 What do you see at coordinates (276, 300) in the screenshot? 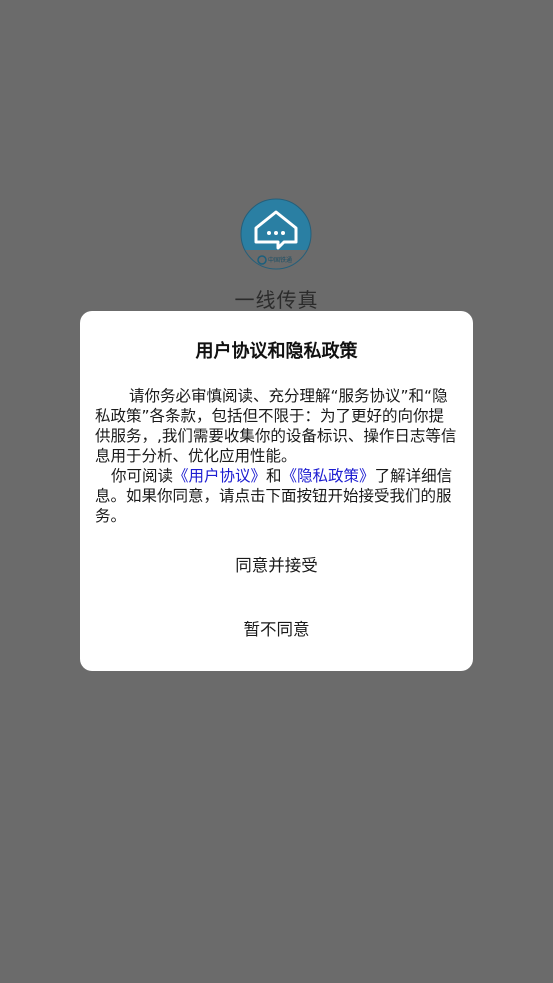
I see `app-name: 一线传真` at bounding box center [276, 300].